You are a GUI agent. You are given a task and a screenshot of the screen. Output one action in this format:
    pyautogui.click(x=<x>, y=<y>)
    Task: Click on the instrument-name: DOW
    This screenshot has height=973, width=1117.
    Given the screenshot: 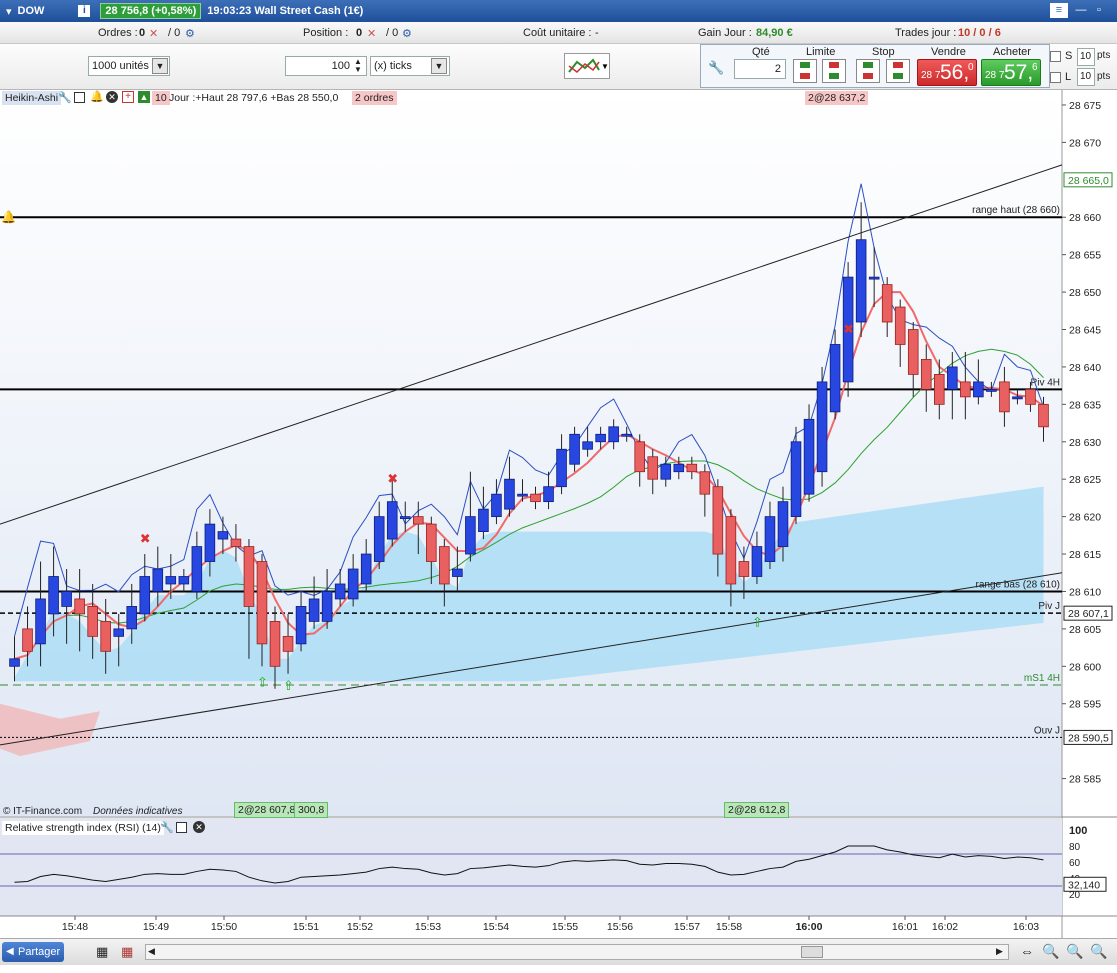 What is the action you would take?
    pyautogui.click(x=31, y=11)
    